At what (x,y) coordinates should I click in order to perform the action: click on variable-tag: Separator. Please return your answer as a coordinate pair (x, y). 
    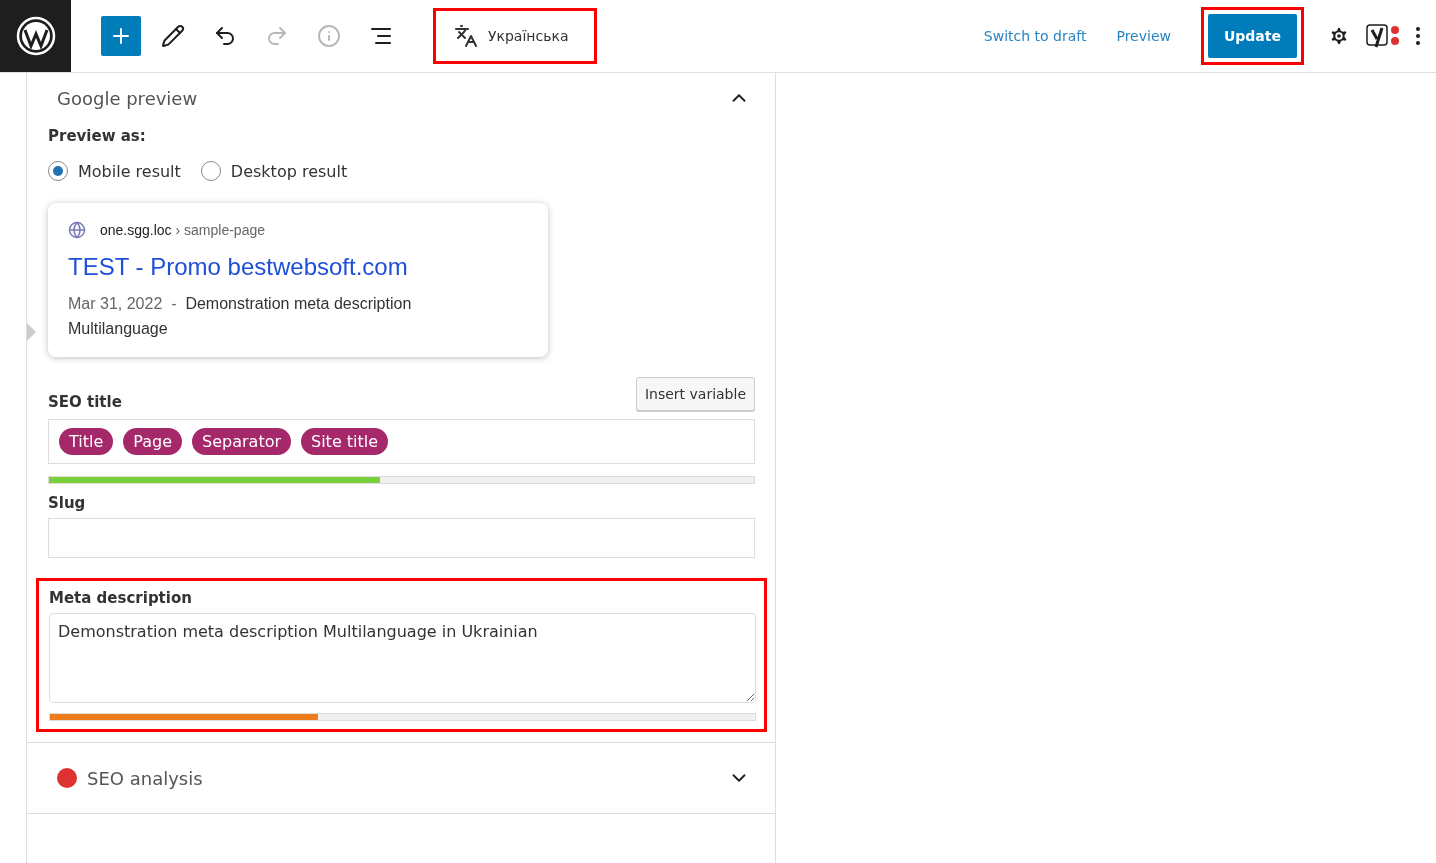
    Looking at the image, I should click on (241, 441).